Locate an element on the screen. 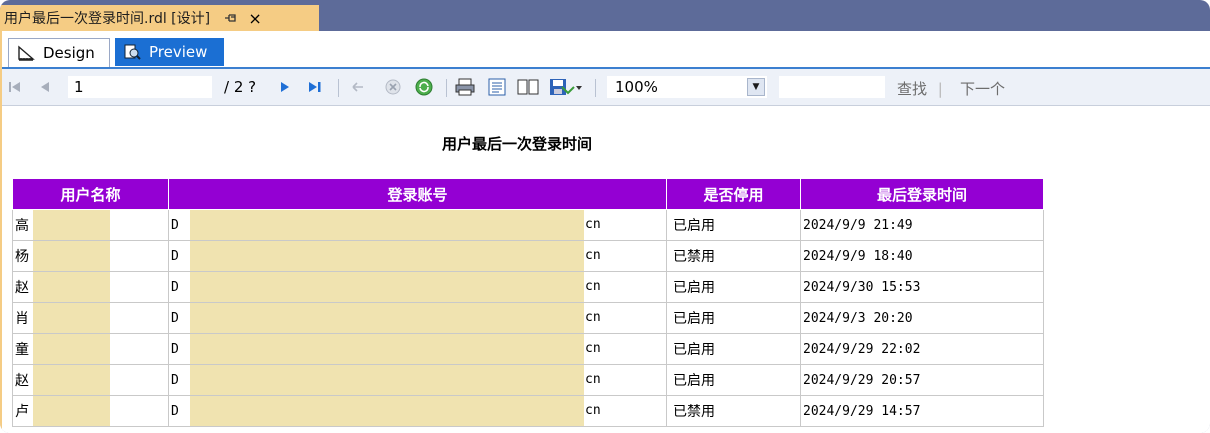 Image resolution: width=1210 pixels, height=433 pixels. cell-last-login: 2024/9/29 14:57 is located at coordinates (922, 411).